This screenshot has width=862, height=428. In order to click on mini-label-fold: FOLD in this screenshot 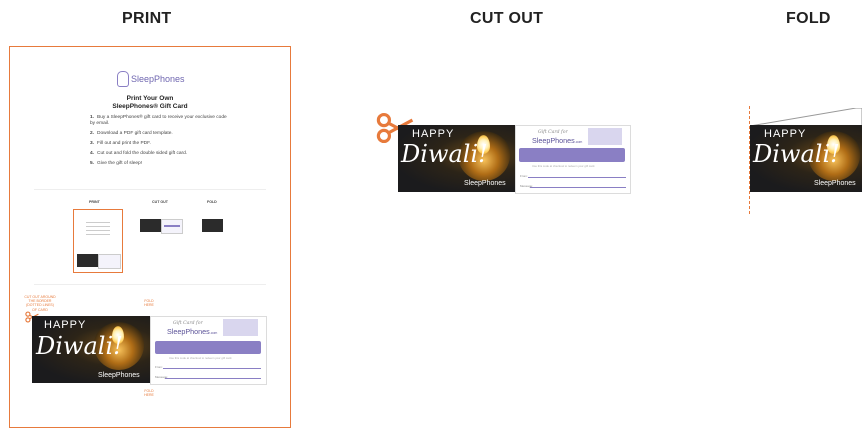, I will do `click(212, 202)`.